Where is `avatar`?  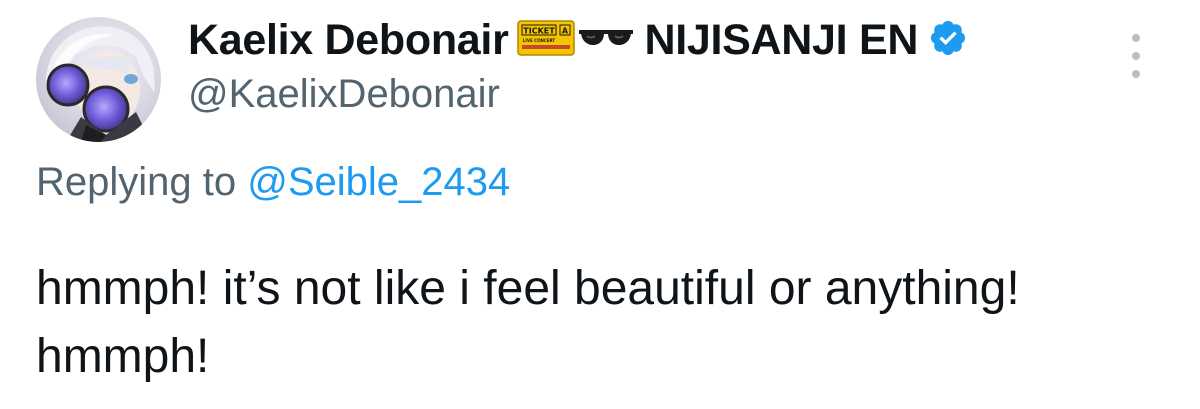 avatar is located at coordinates (98, 79).